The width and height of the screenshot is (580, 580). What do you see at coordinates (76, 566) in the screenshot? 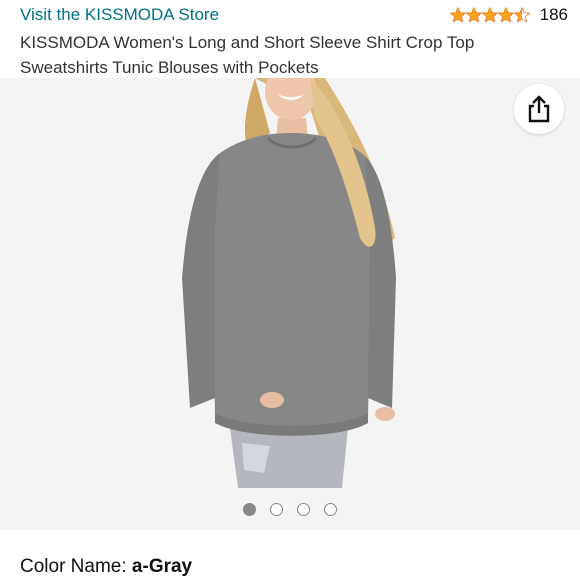
I see `color-label: Color Name:` at bounding box center [76, 566].